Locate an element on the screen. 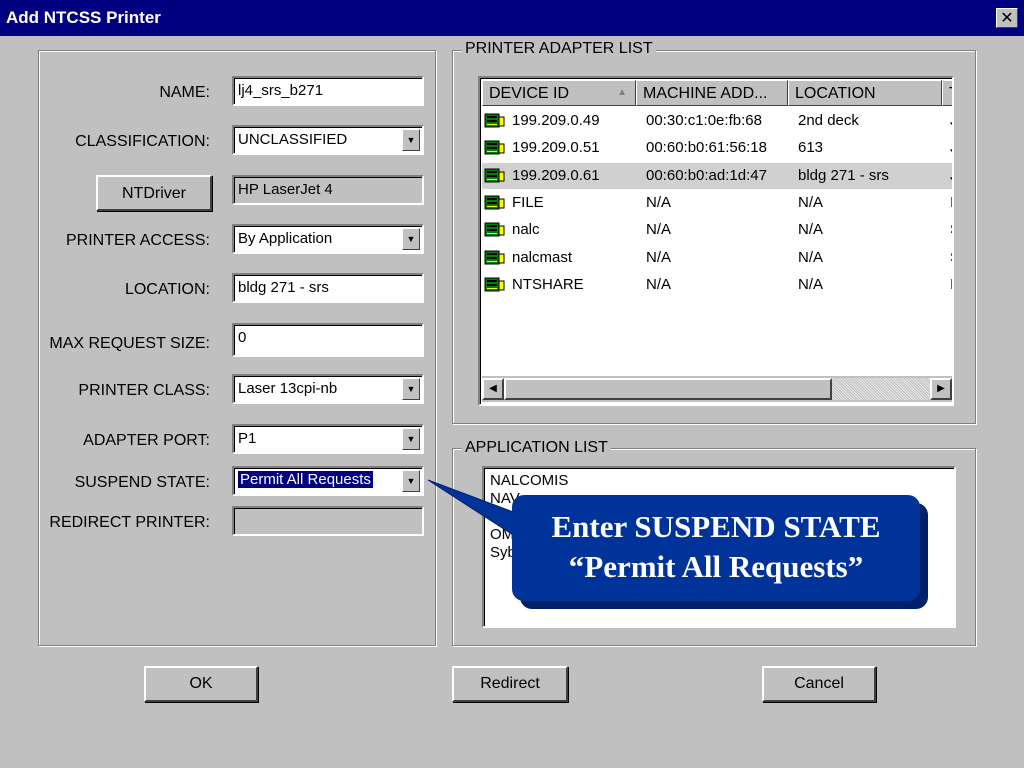 The image size is (1024, 768). redirect-button: Redirect is located at coordinates (510, 684).